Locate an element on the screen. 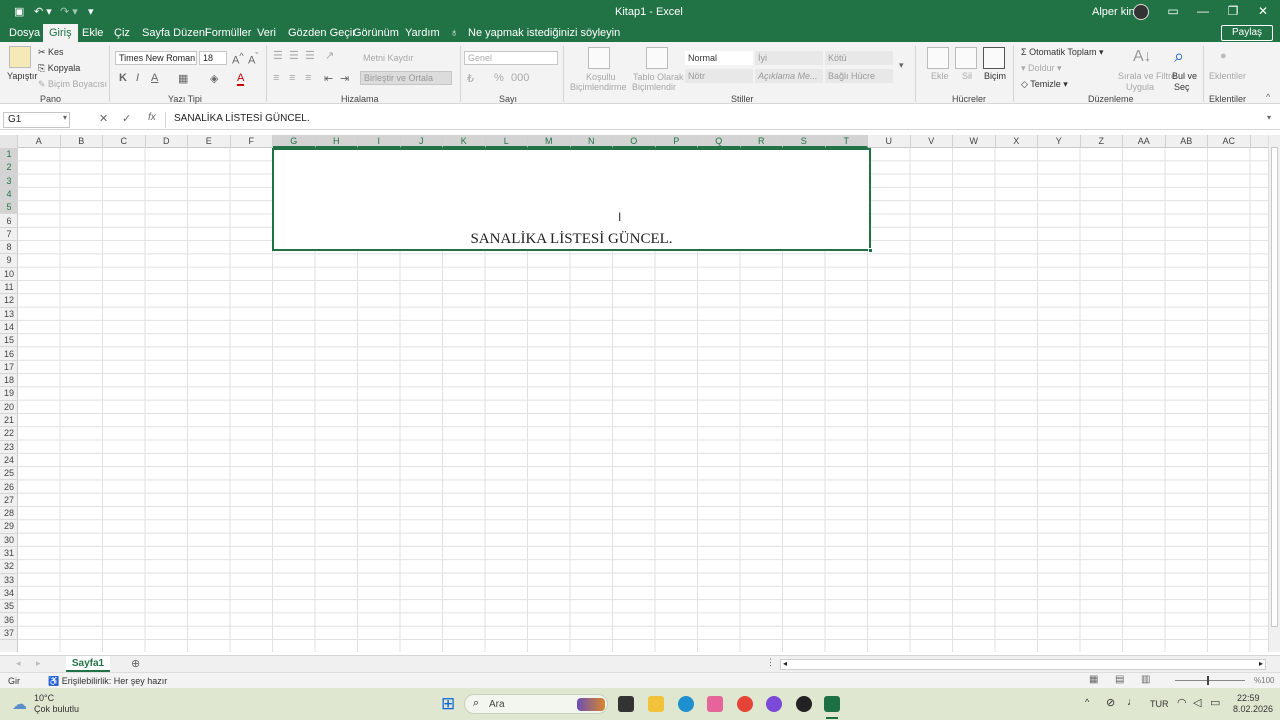  close-button: ✕ is located at coordinates (1263, 12).